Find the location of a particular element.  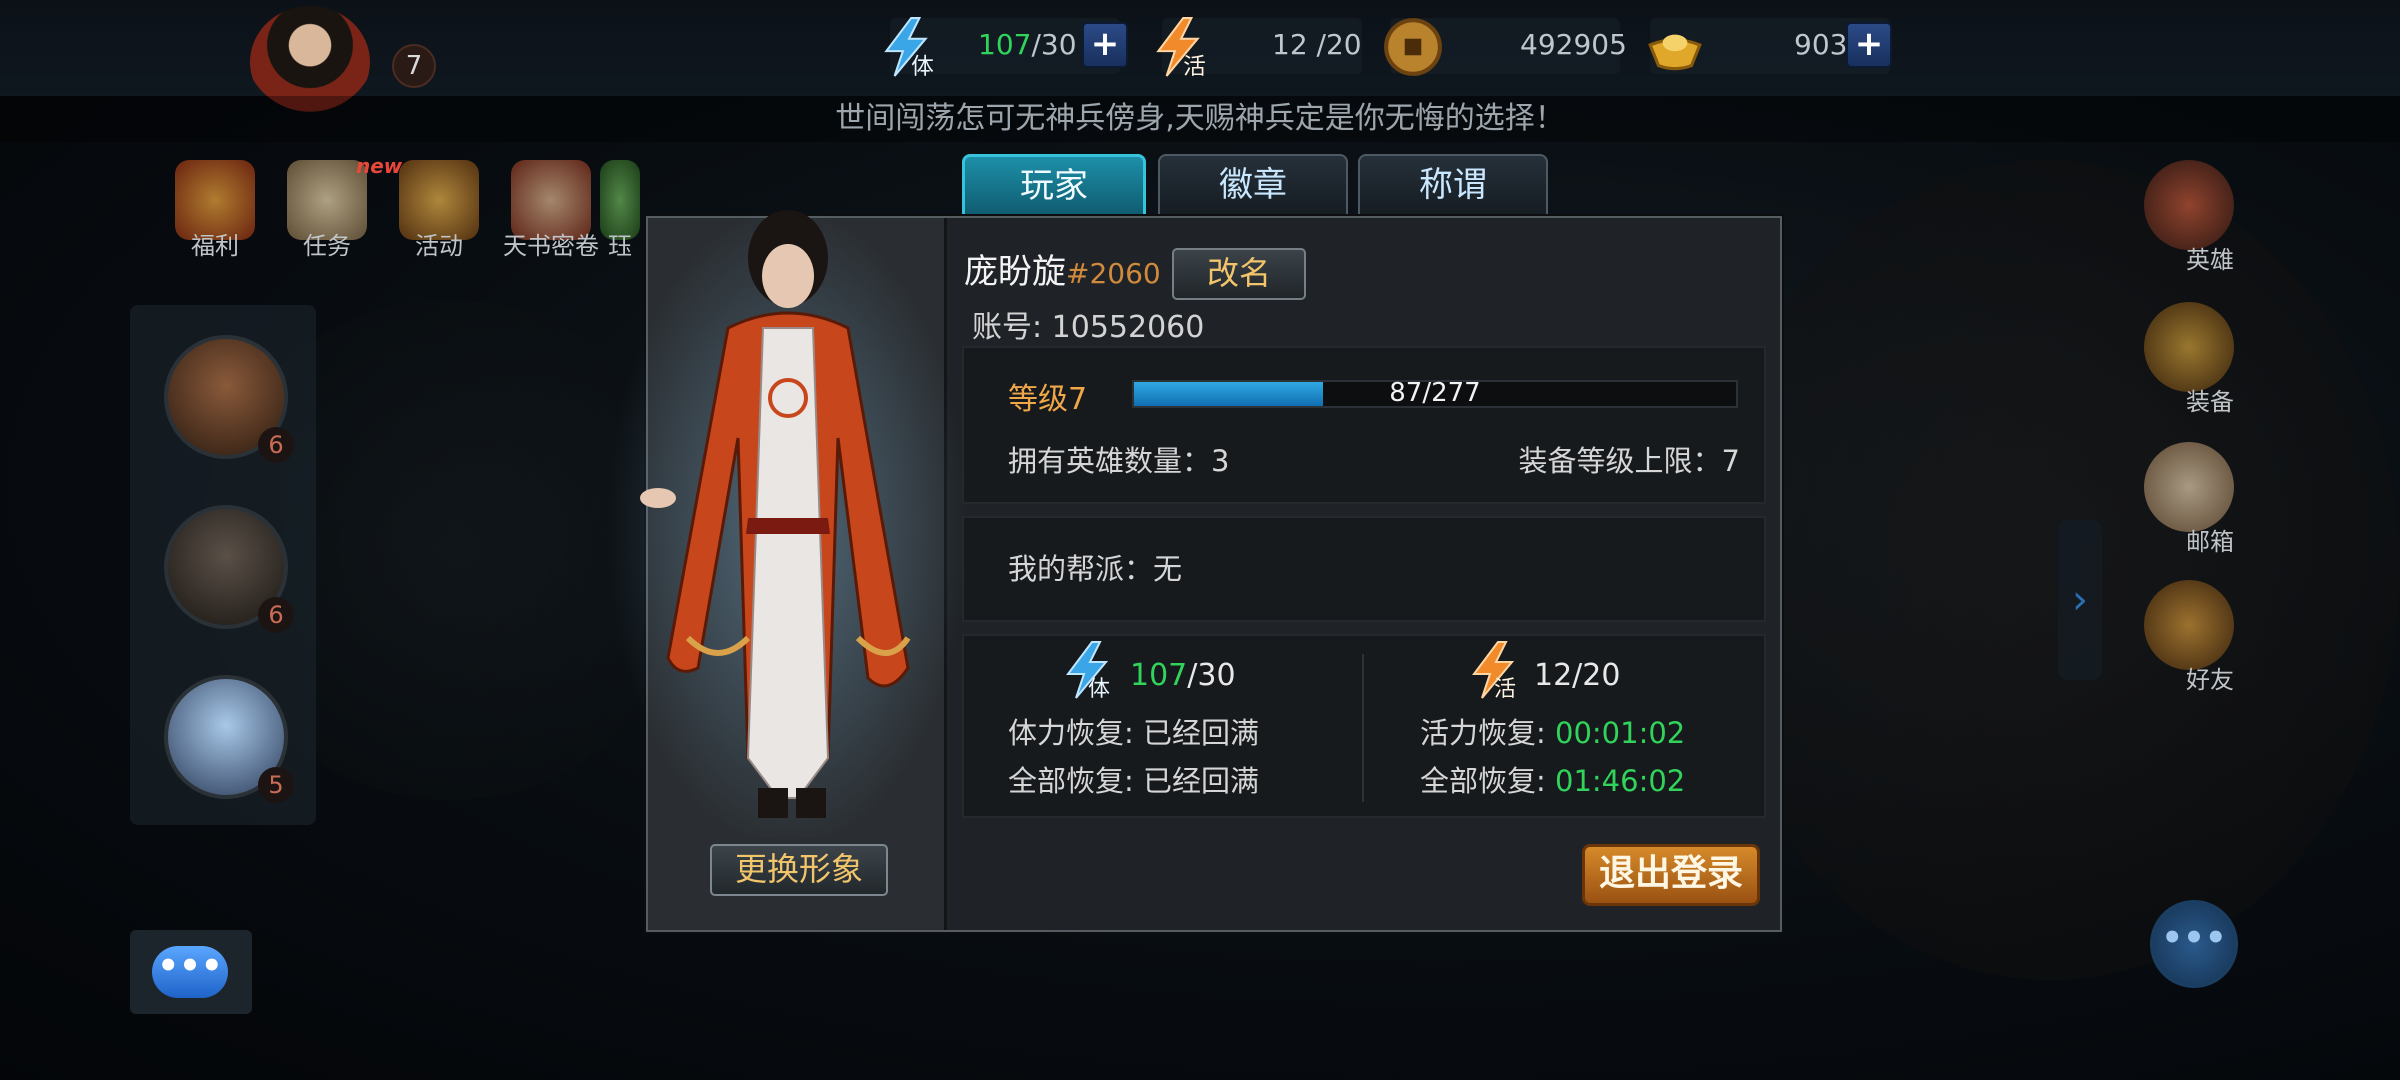

guild-info: 我的帮派：无 is located at coordinates (1095, 569).